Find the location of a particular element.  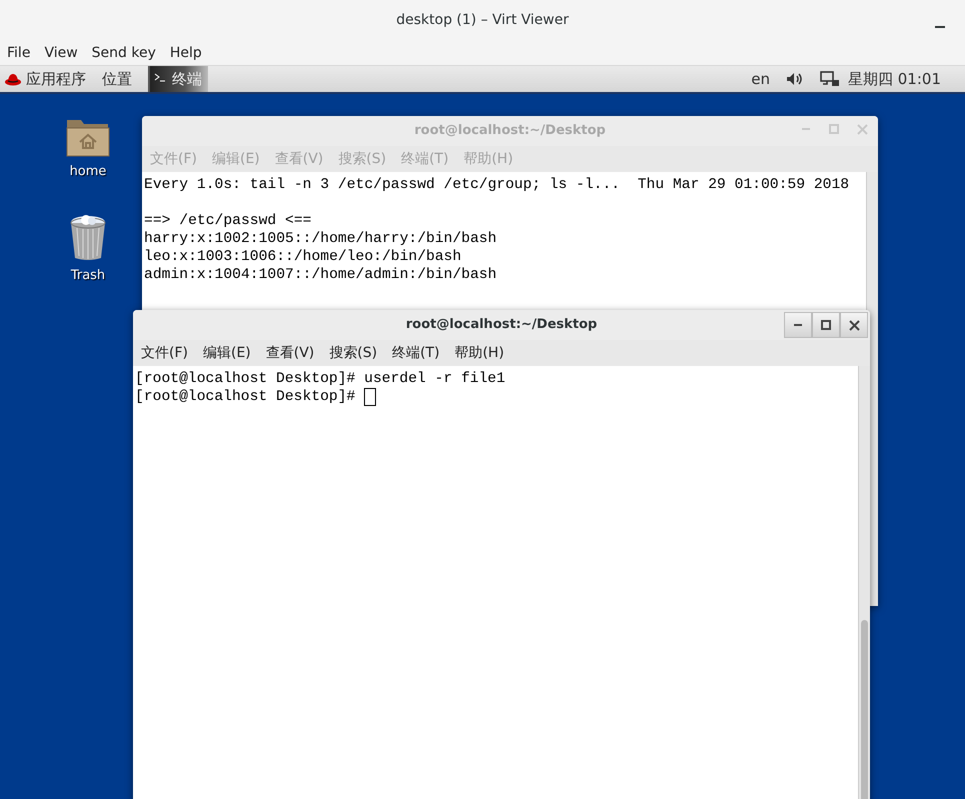

close-button is located at coordinates (854, 325).